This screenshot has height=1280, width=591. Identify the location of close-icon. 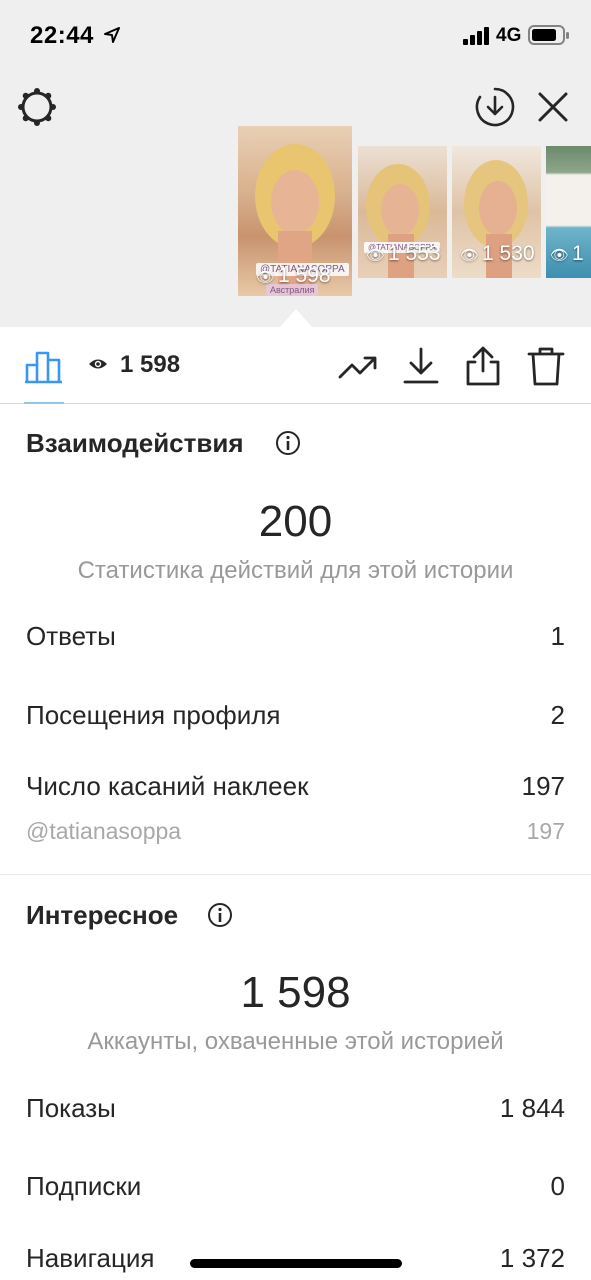
(553, 107).